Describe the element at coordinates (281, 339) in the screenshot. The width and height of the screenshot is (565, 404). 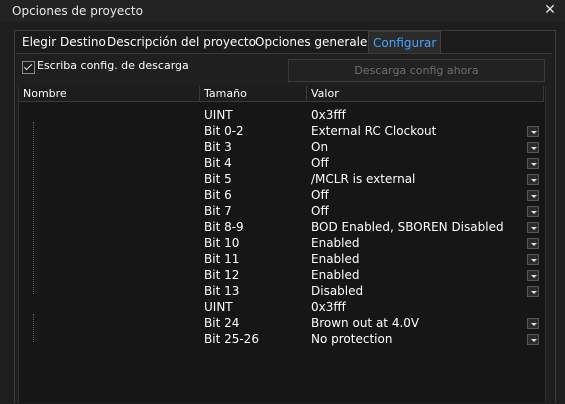
I see `config-row: Self Write EnableBit 25-26No protection` at that location.